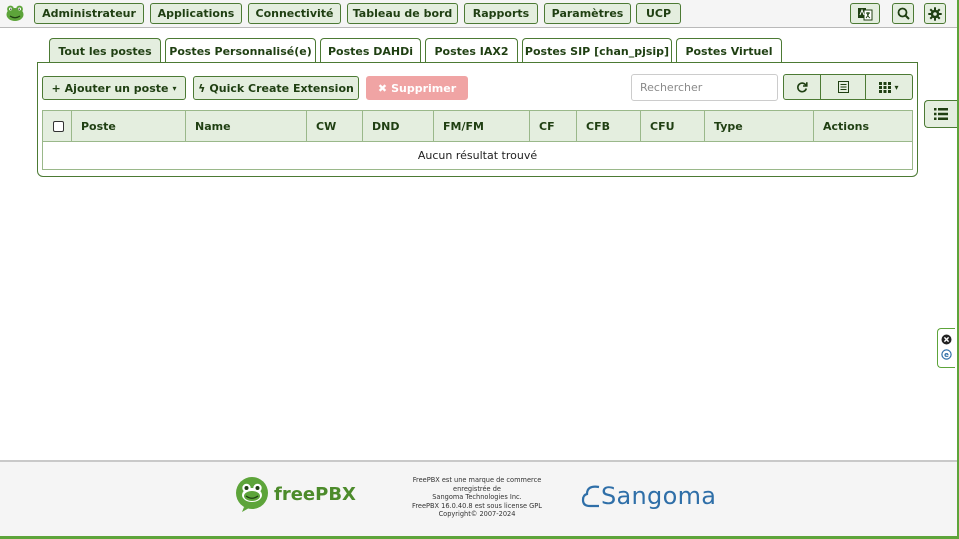 The height and width of the screenshot is (539, 959). Describe the element at coordinates (704, 87) in the screenshot. I see `search-input` at that location.